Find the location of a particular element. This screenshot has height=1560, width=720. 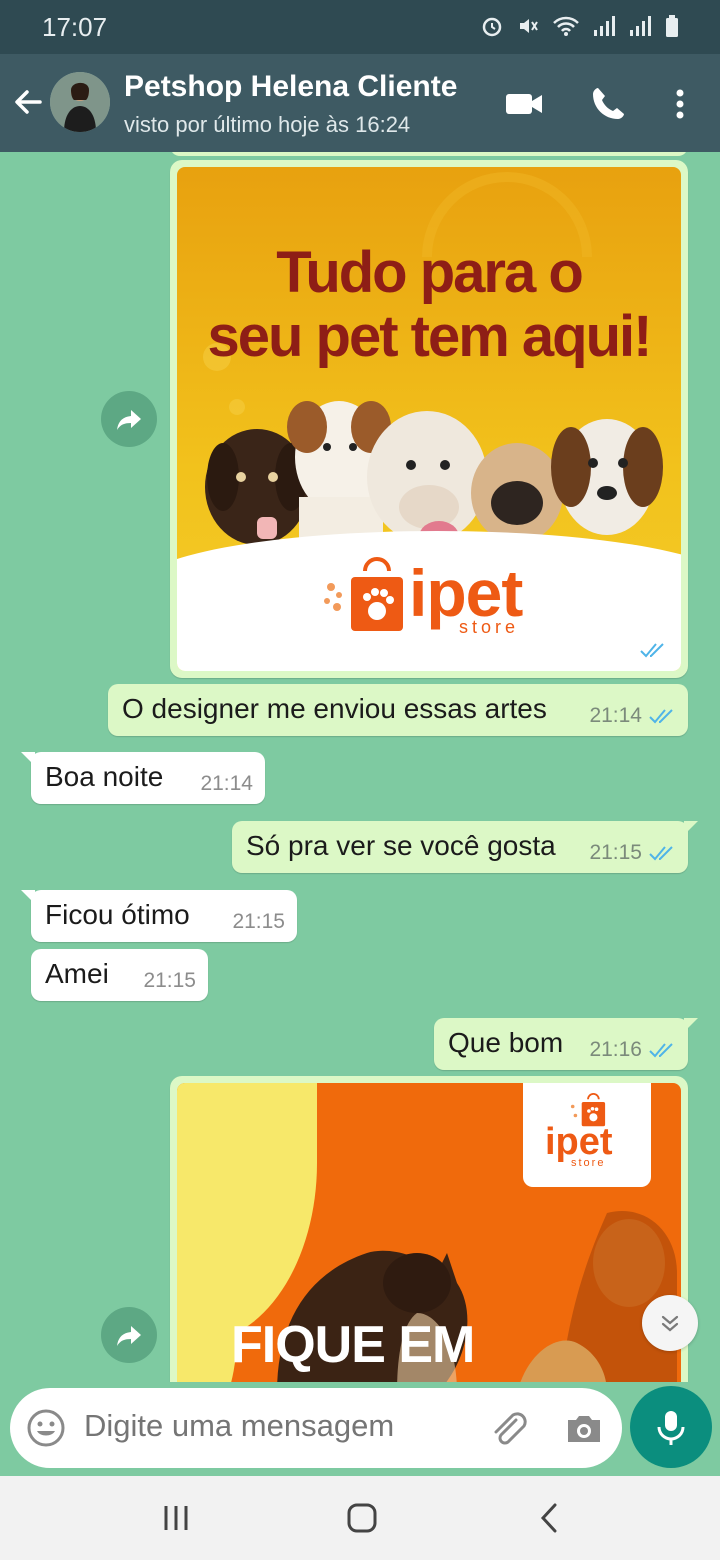

message-meta: 21:14 is located at coordinates (632, 716).